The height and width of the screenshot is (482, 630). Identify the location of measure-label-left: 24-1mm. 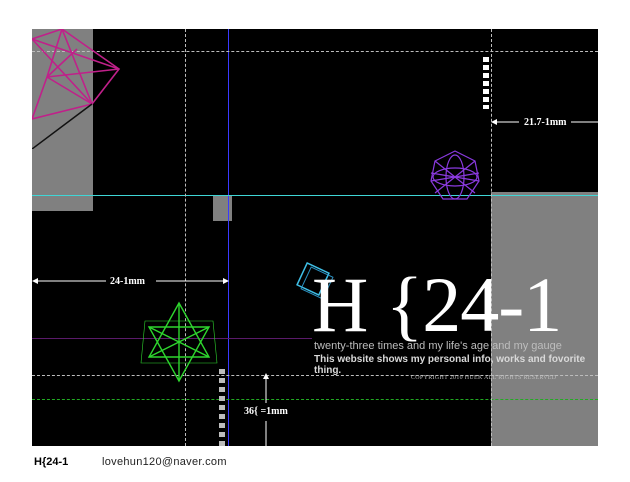
(127, 281).